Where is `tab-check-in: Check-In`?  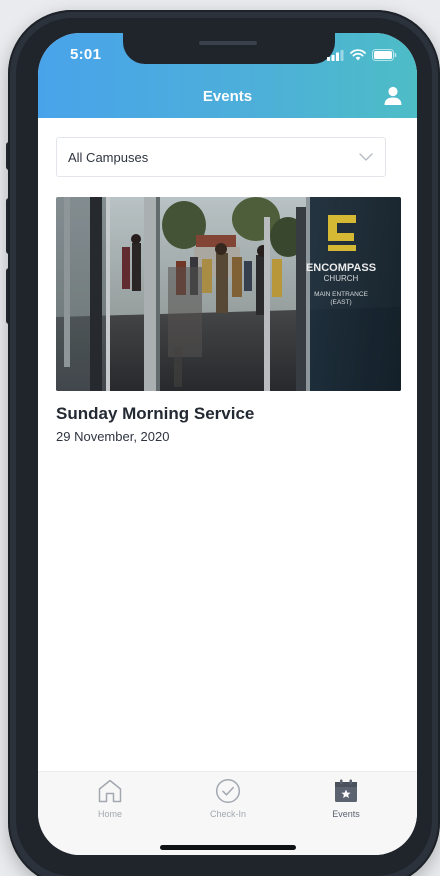
tab-check-in: Check-In is located at coordinates (228, 803).